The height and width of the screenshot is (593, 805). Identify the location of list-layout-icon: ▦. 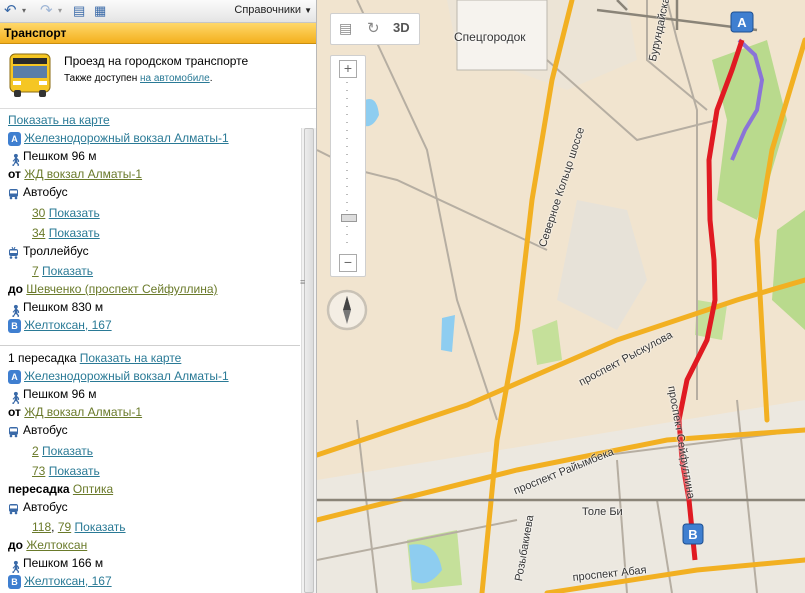
(100, 11).